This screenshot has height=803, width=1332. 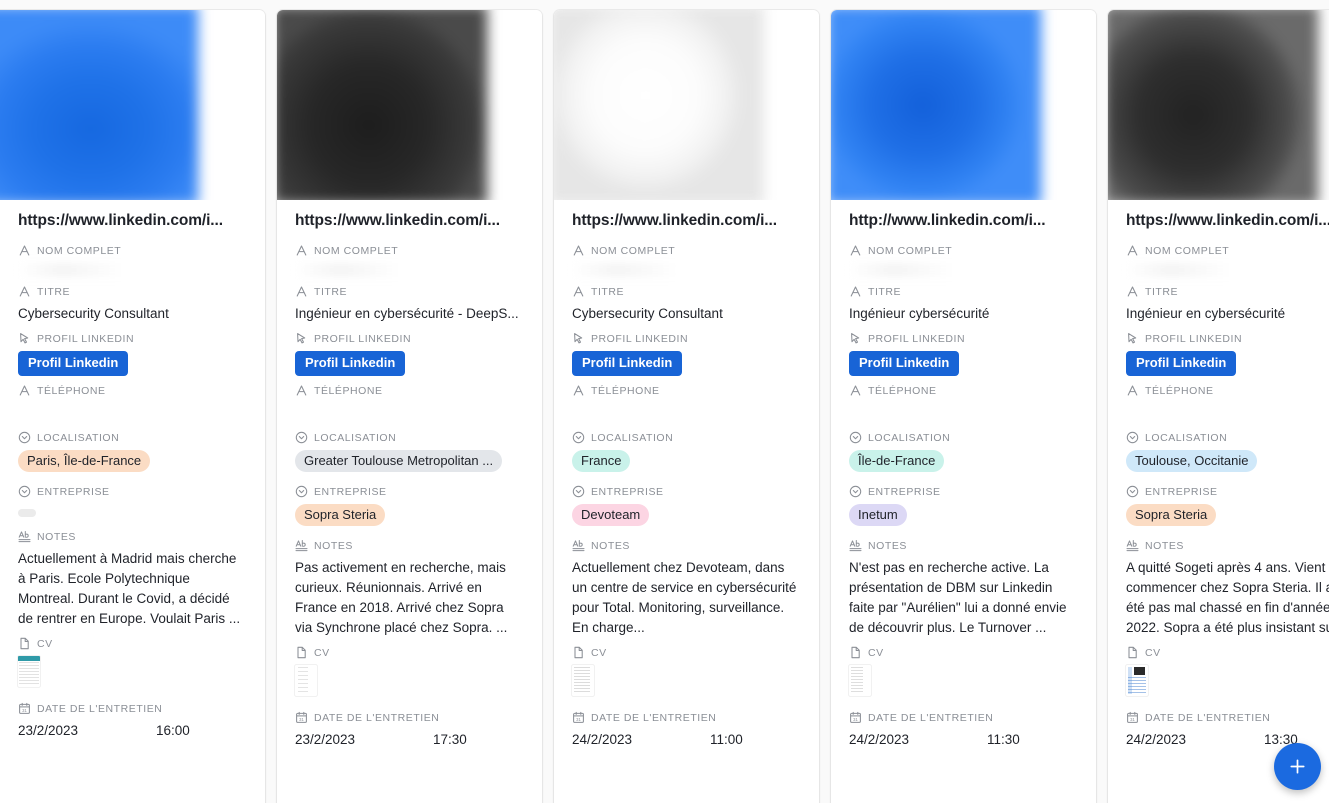 I want to click on field-entreprise: ENTREPRISE, so click(x=132, y=499).